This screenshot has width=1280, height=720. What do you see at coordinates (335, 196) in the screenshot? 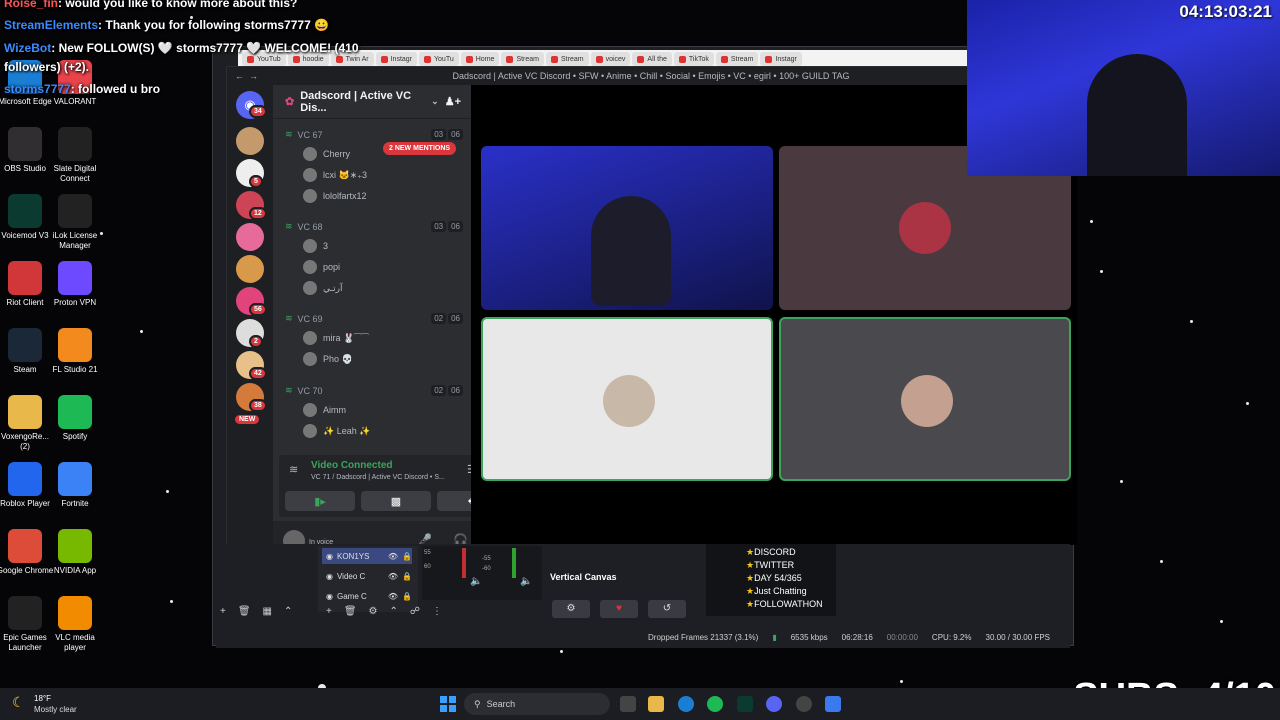
I see `voice-user: lololfartx12` at bounding box center [335, 196].